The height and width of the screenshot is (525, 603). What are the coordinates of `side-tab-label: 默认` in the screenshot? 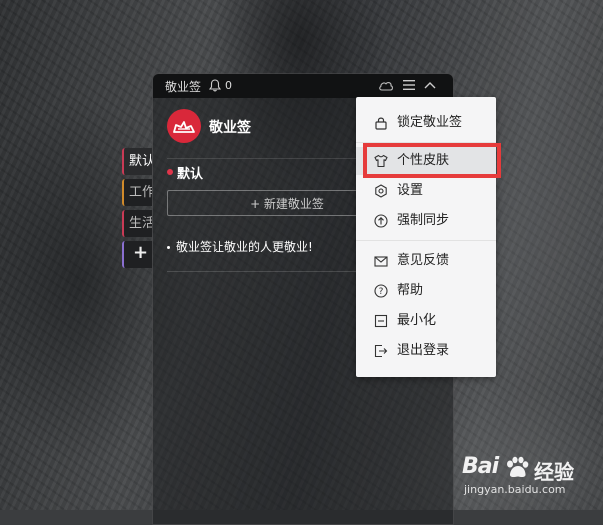 It's located at (140, 161).